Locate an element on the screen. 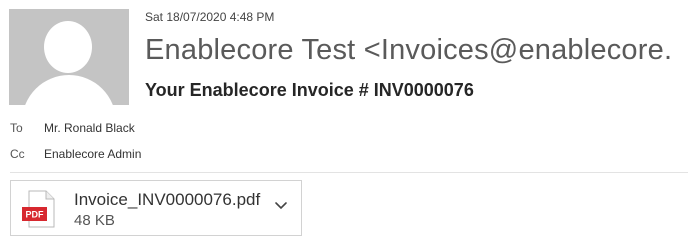  to-label: To is located at coordinates (16, 128).